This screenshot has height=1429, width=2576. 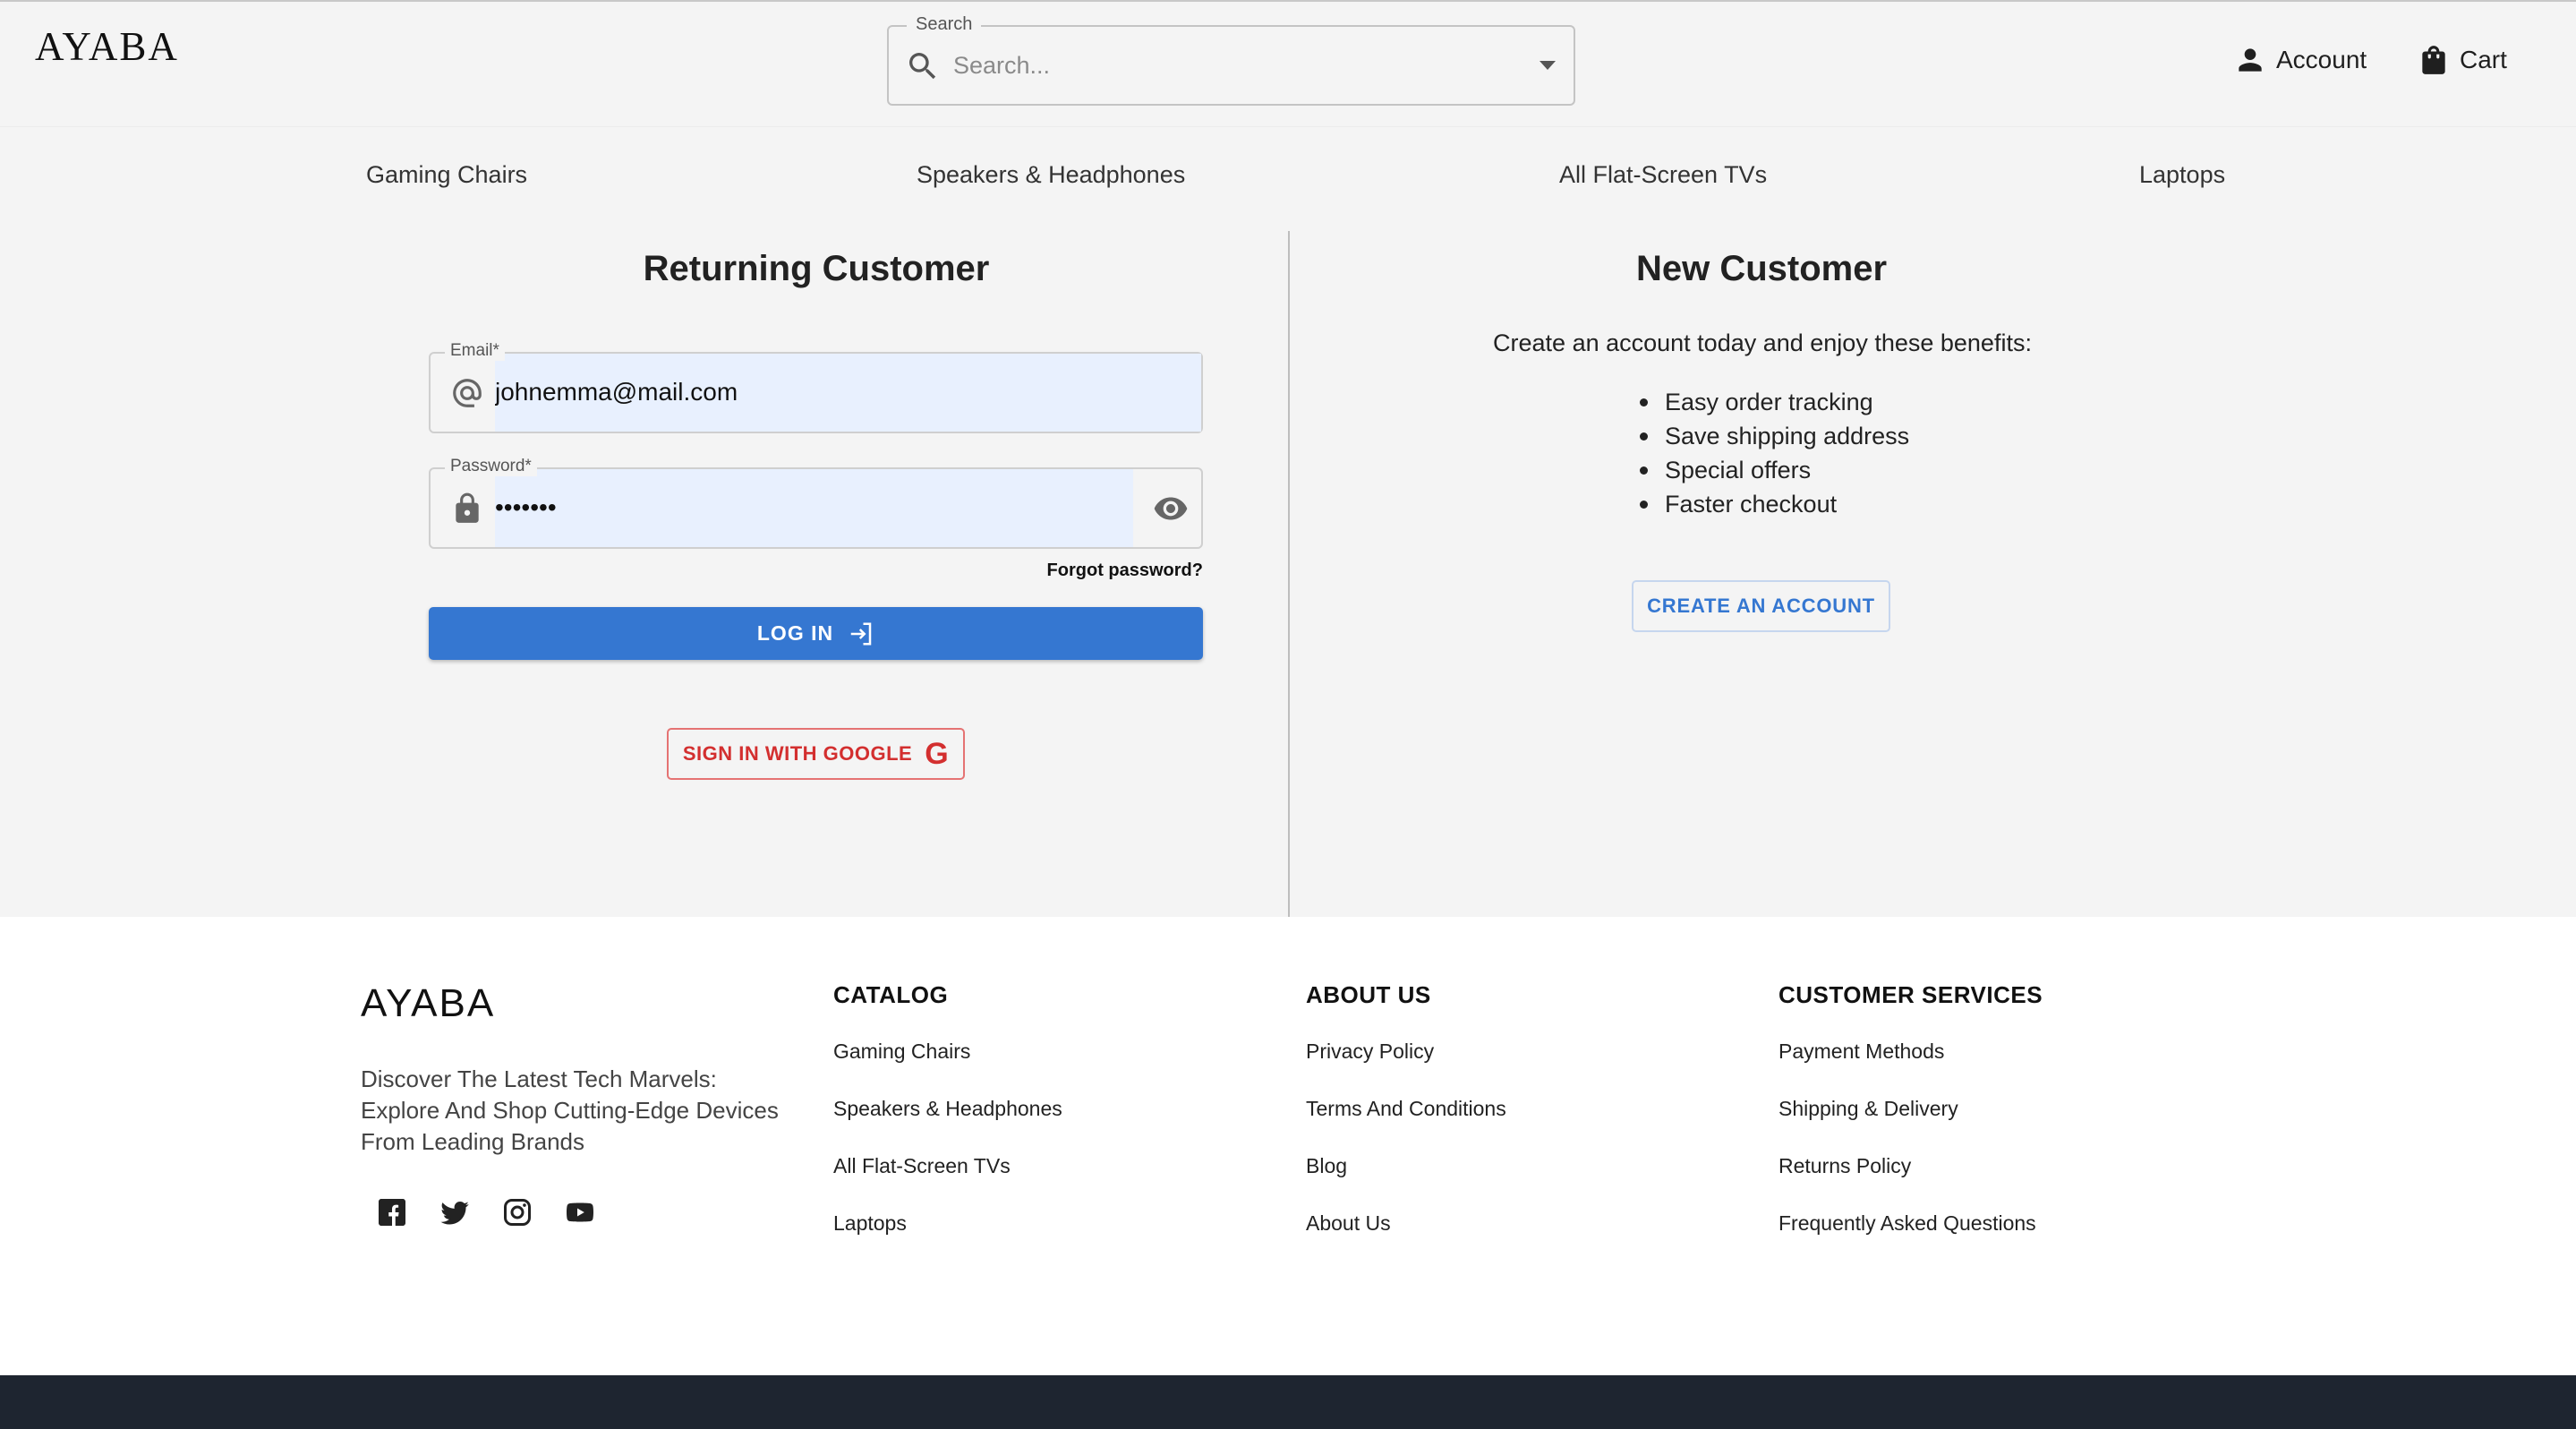 I want to click on benefit-item: Save shipping address, so click(x=1773, y=436).